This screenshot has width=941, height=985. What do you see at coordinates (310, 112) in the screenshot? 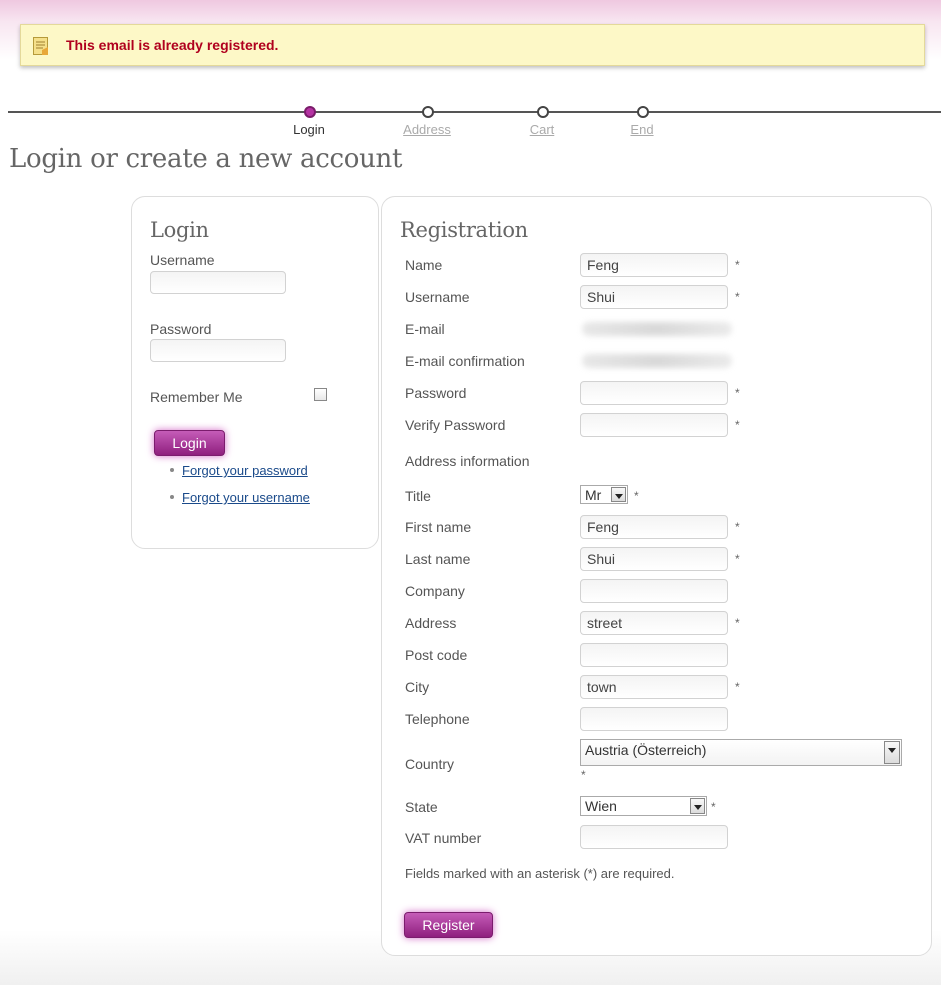
I see `step-login-dot` at bounding box center [310, 112].